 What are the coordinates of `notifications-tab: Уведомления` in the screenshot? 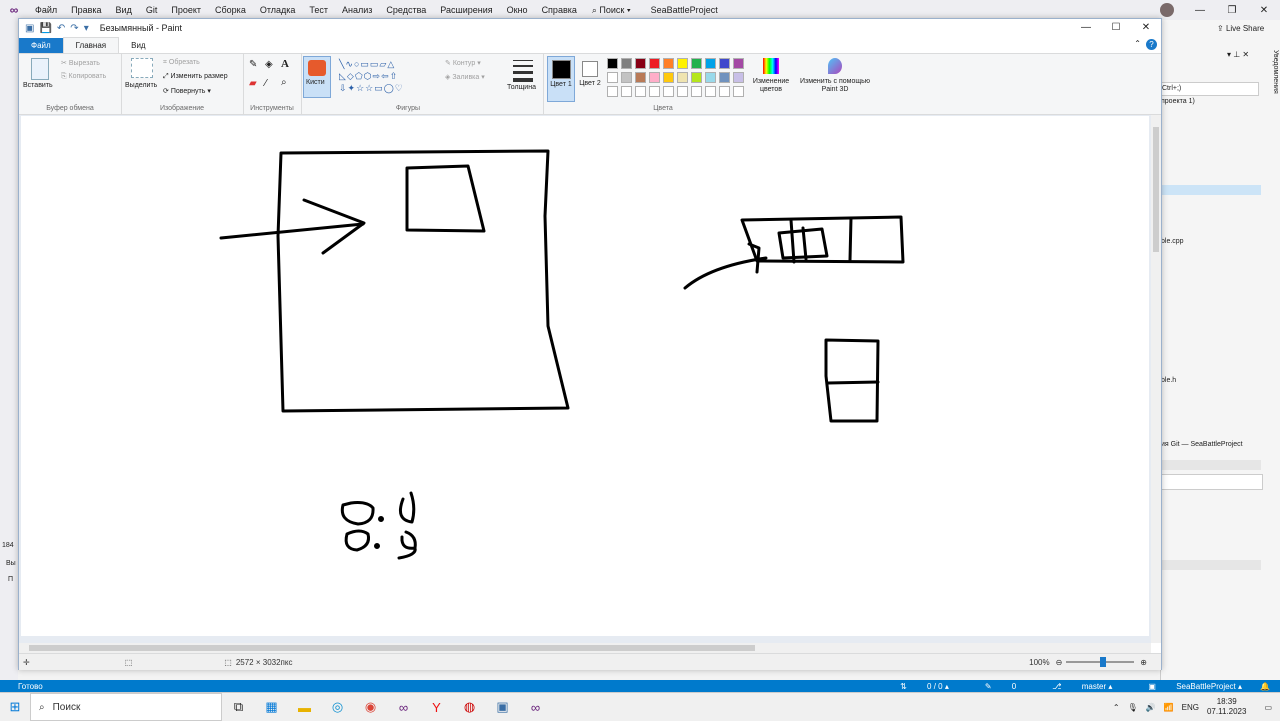 It's located at (1272, 90).